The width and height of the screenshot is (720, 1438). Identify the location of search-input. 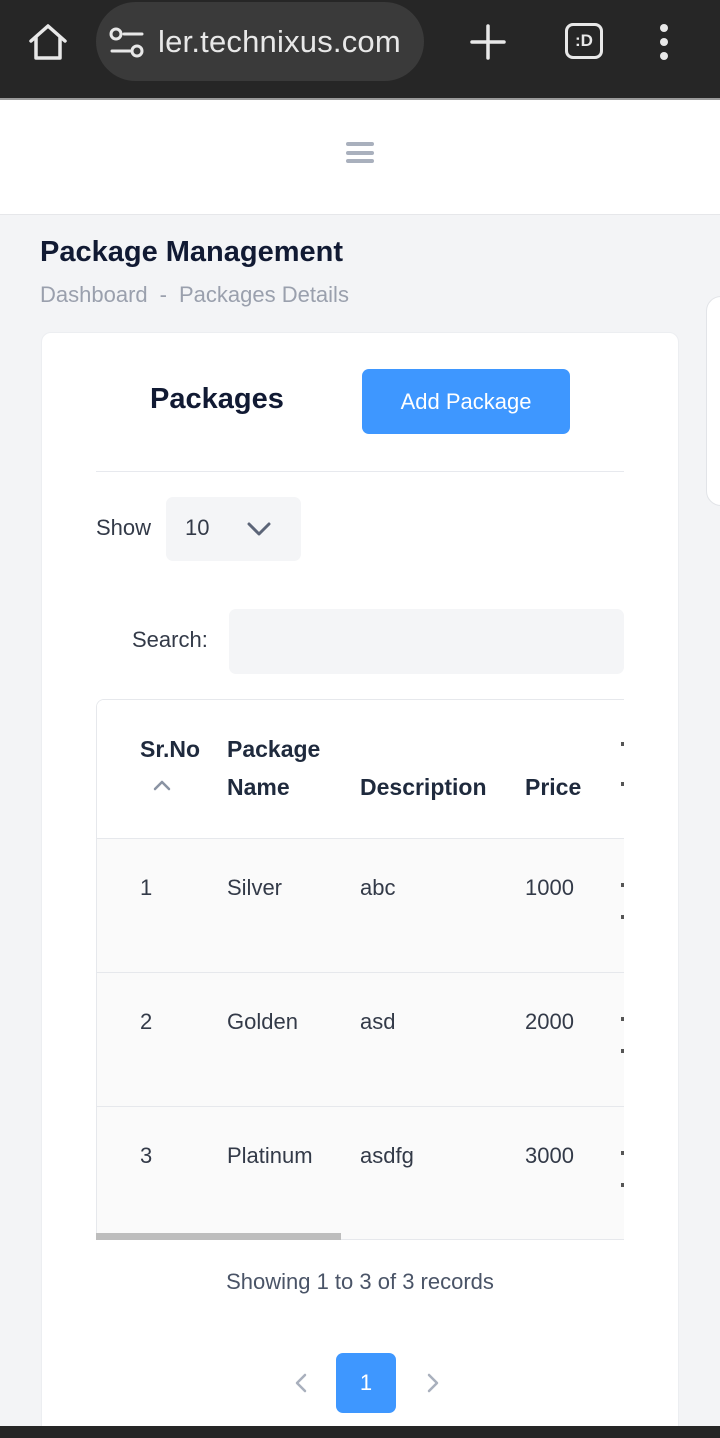
(426, 641).